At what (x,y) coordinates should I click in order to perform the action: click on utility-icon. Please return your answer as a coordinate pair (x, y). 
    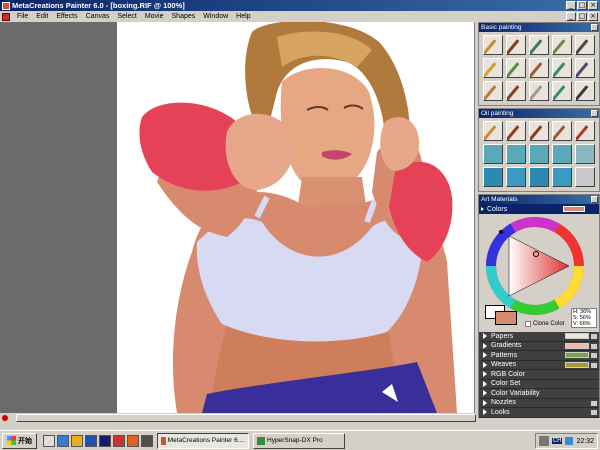
    Looking at the image, I should click on (147, 440).